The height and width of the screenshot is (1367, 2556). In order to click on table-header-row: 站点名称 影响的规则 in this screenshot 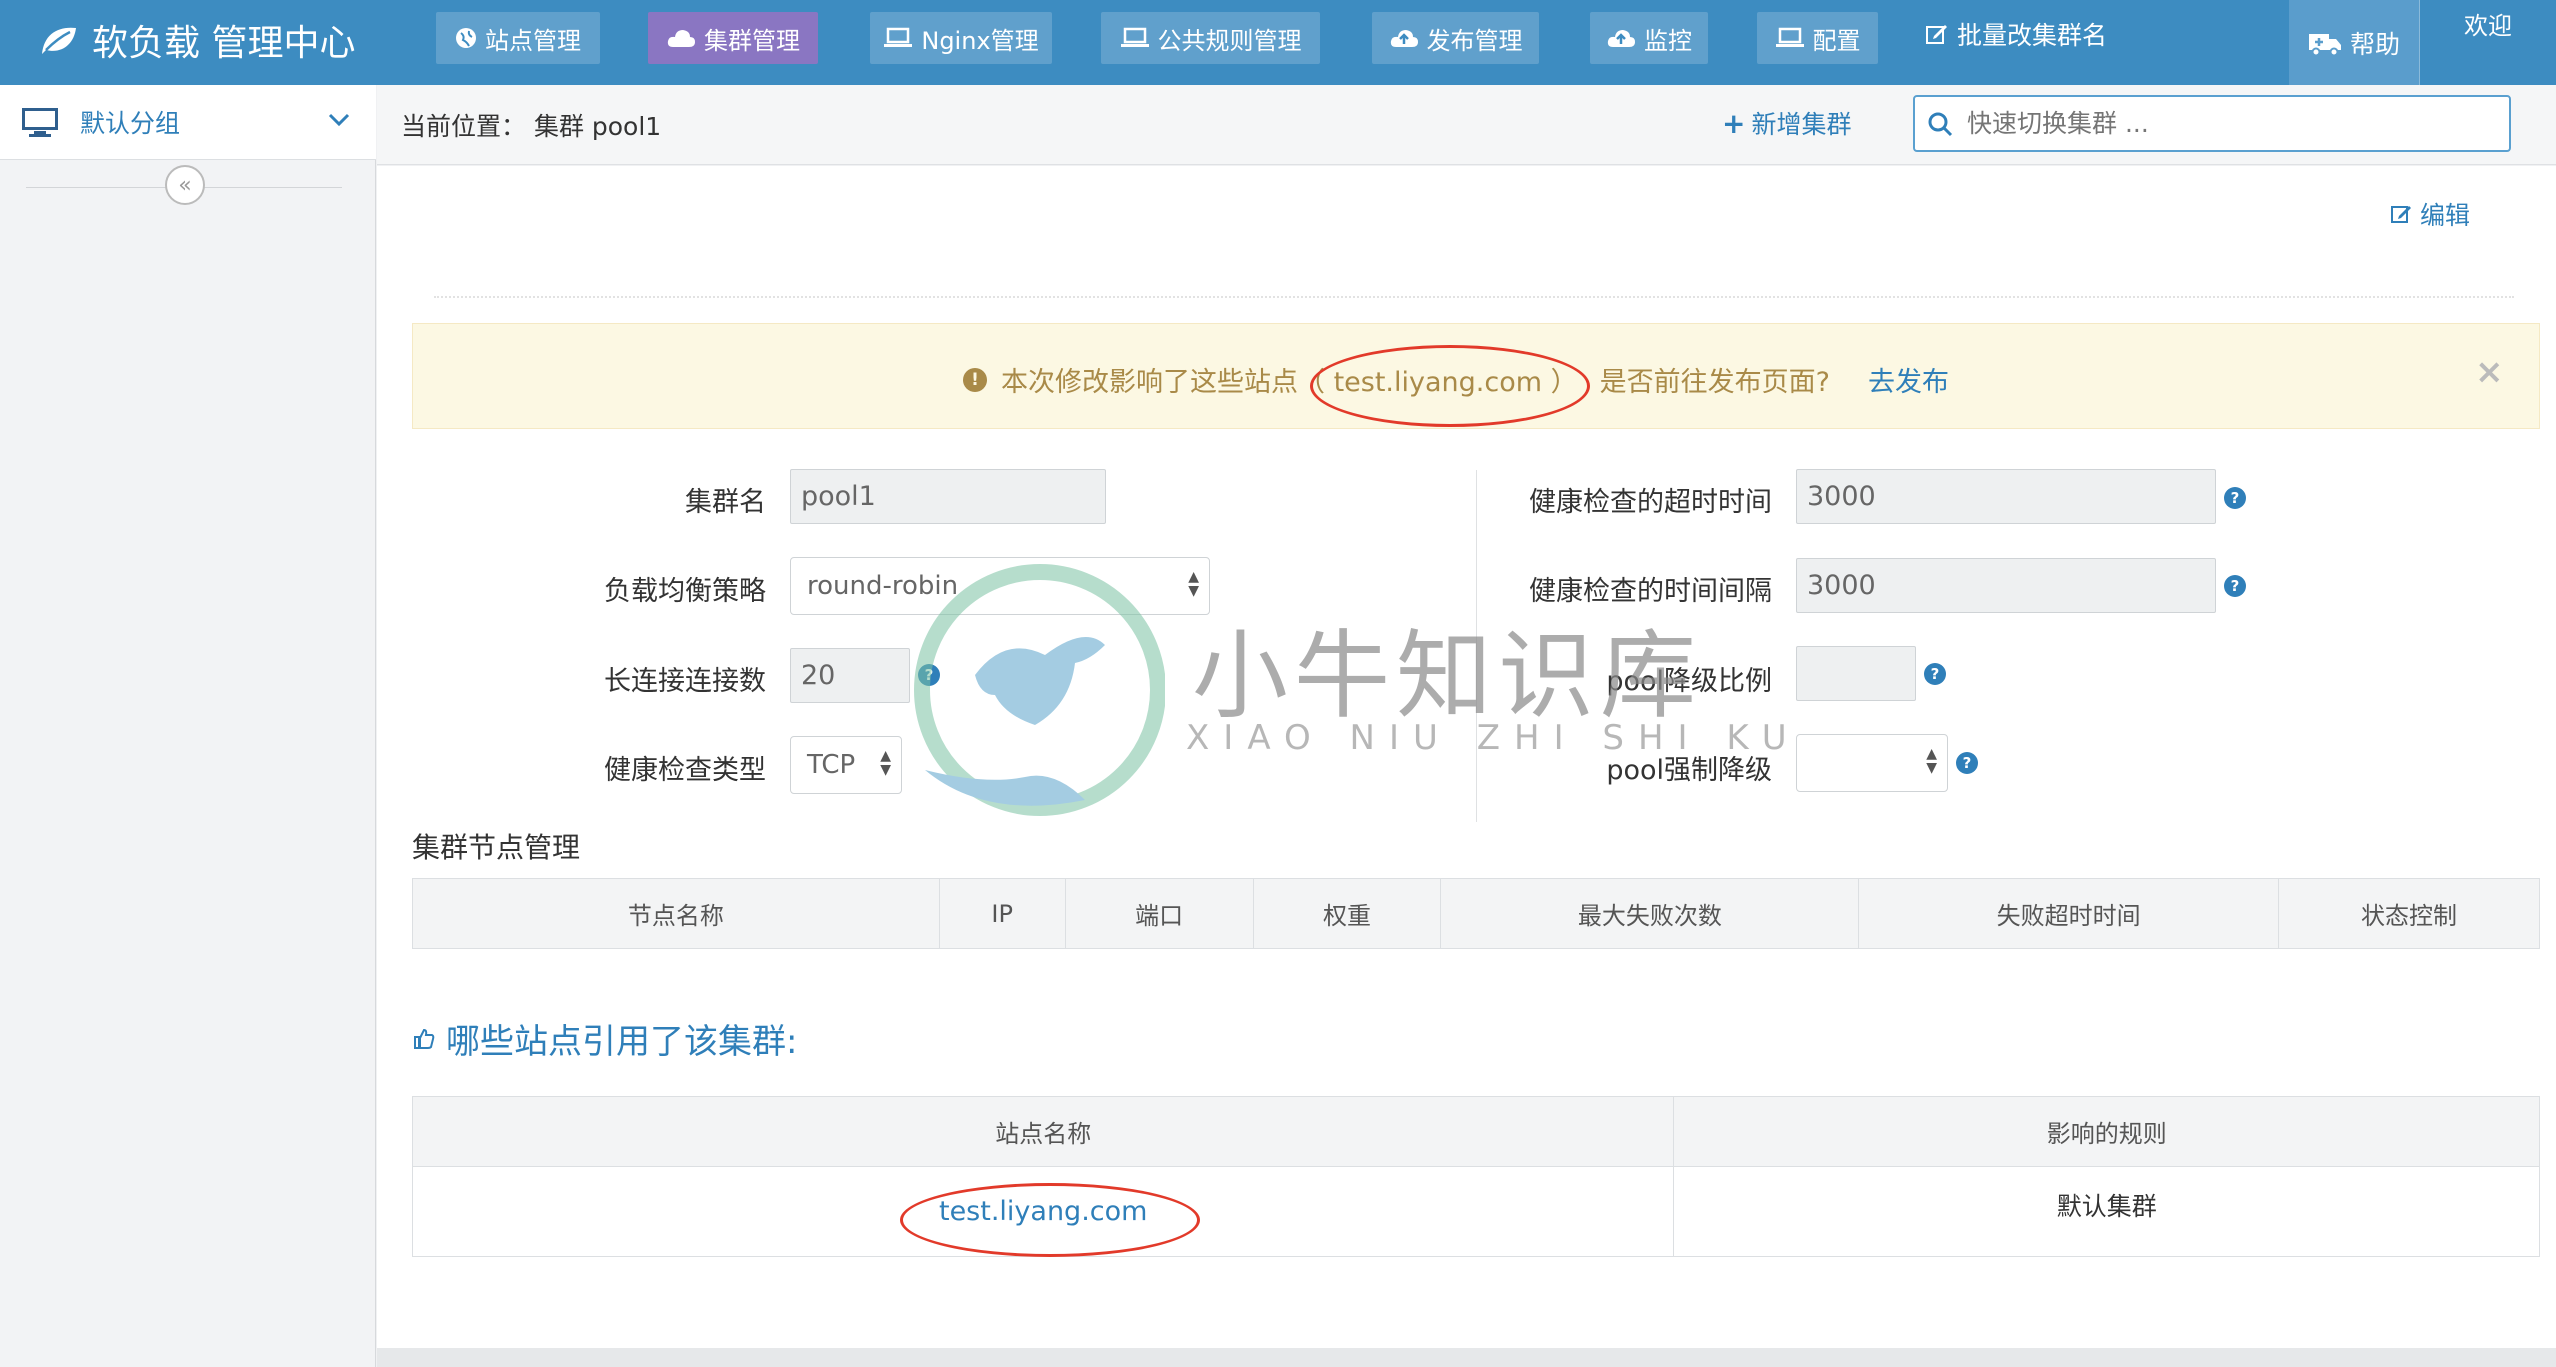, I will do `click(1475, 1131)`.